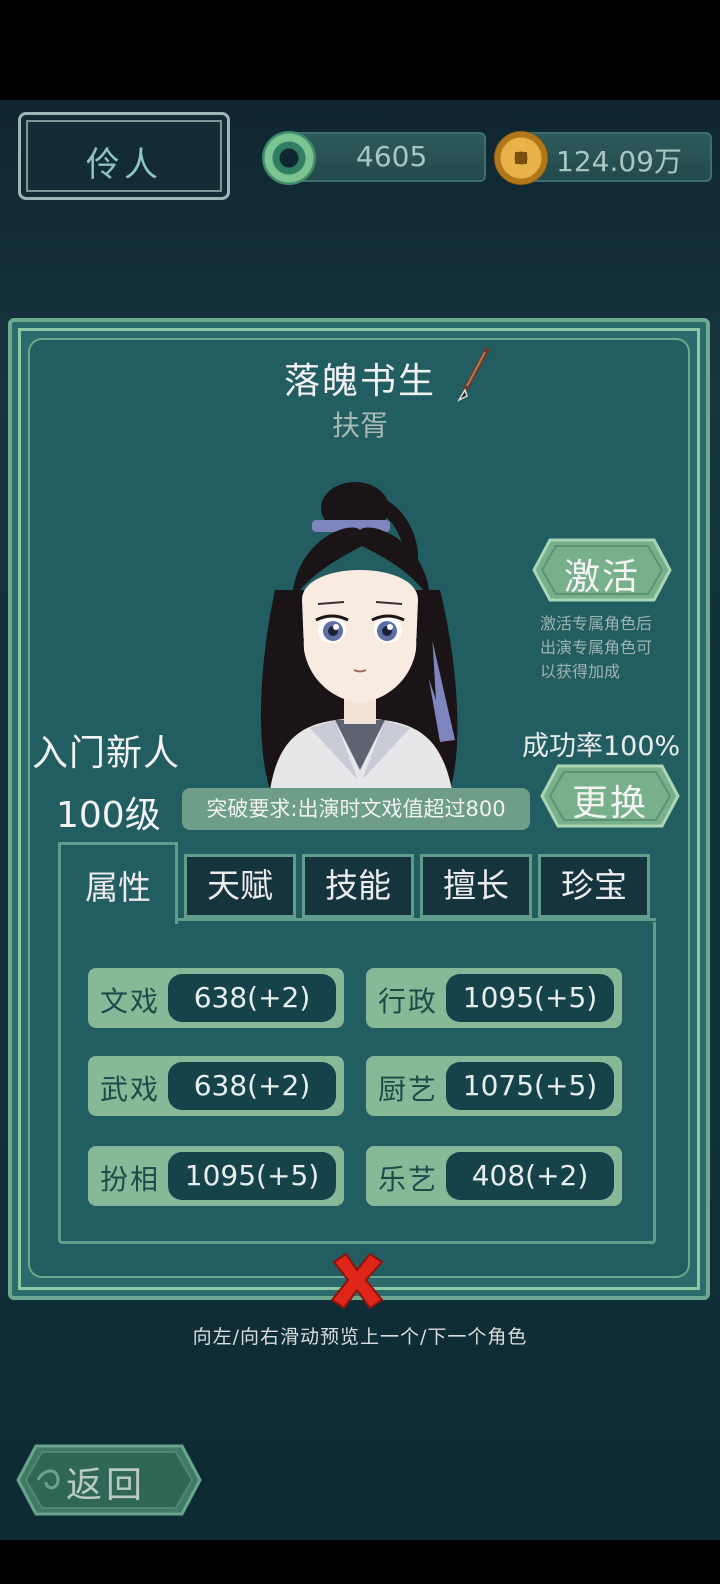 This screenshot has width=720, height=1584. I want to click on status-bar-area, so click(360, 50).